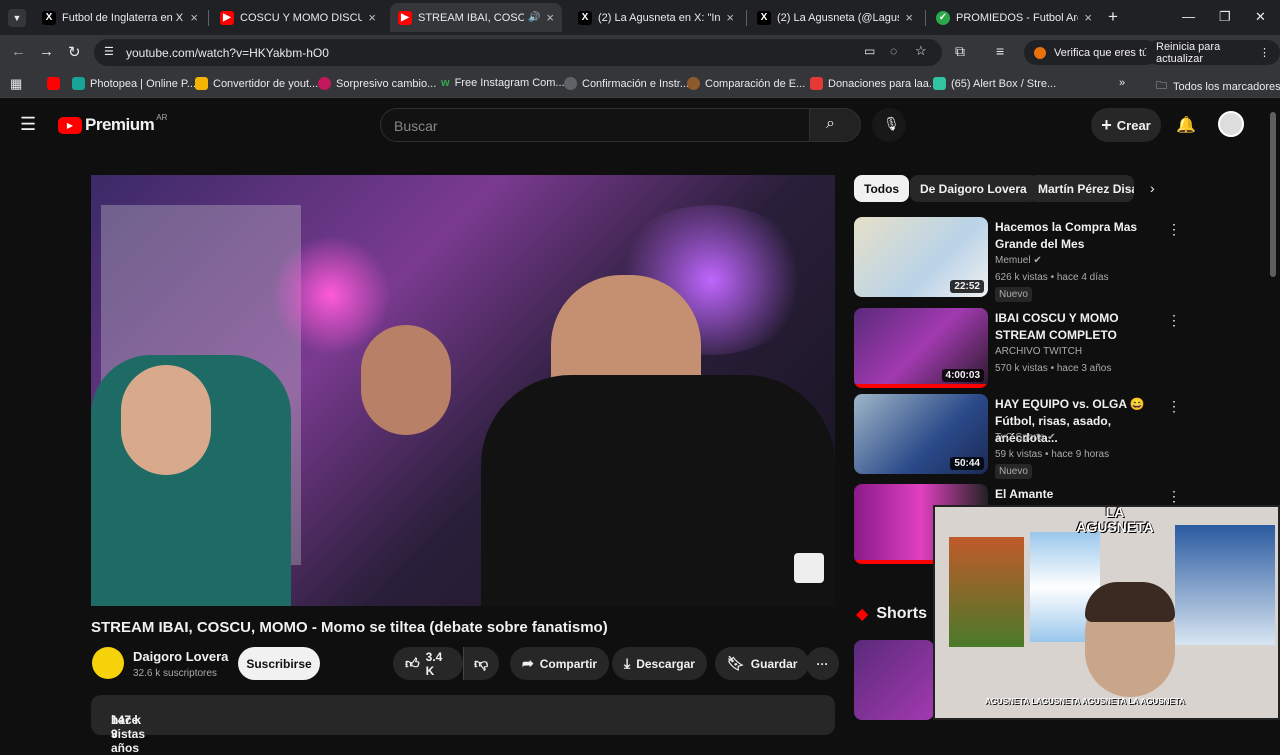 Image resolution: width=1280 pixels, height=755 pixels. I want to click on alert-icon, so click(1040, 52).